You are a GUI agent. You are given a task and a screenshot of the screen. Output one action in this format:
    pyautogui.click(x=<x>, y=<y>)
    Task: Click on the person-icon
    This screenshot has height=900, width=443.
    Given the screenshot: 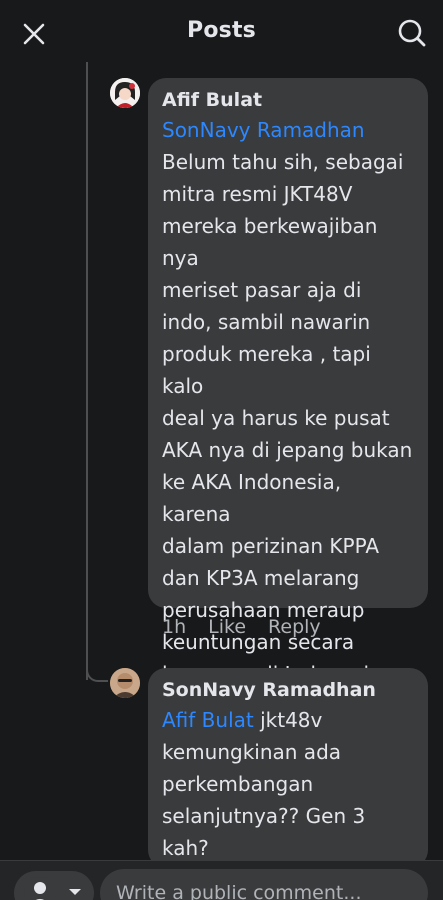 What is the action you would take?
    pyautogui.click(x=40, y=888)
    